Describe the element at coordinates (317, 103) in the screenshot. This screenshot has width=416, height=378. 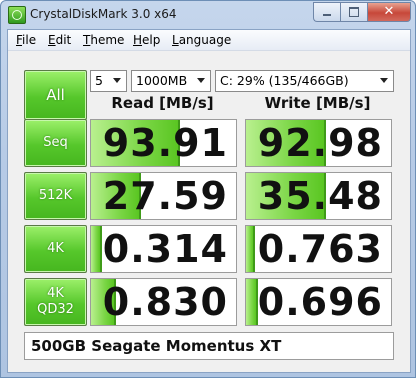
I see `write-header: Write [MB/s]` at that location.